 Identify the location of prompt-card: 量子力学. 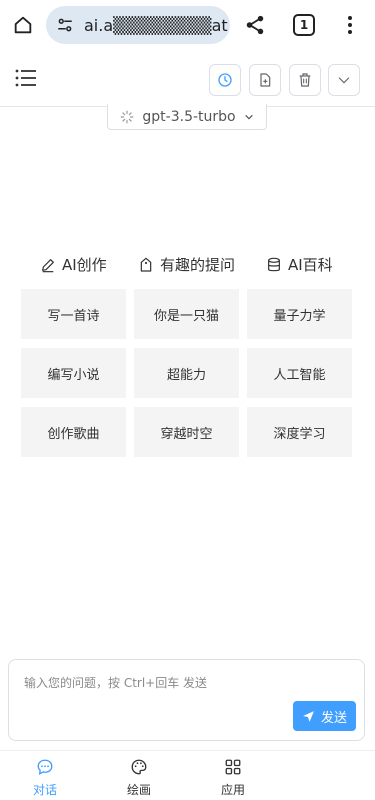
(299, 314).